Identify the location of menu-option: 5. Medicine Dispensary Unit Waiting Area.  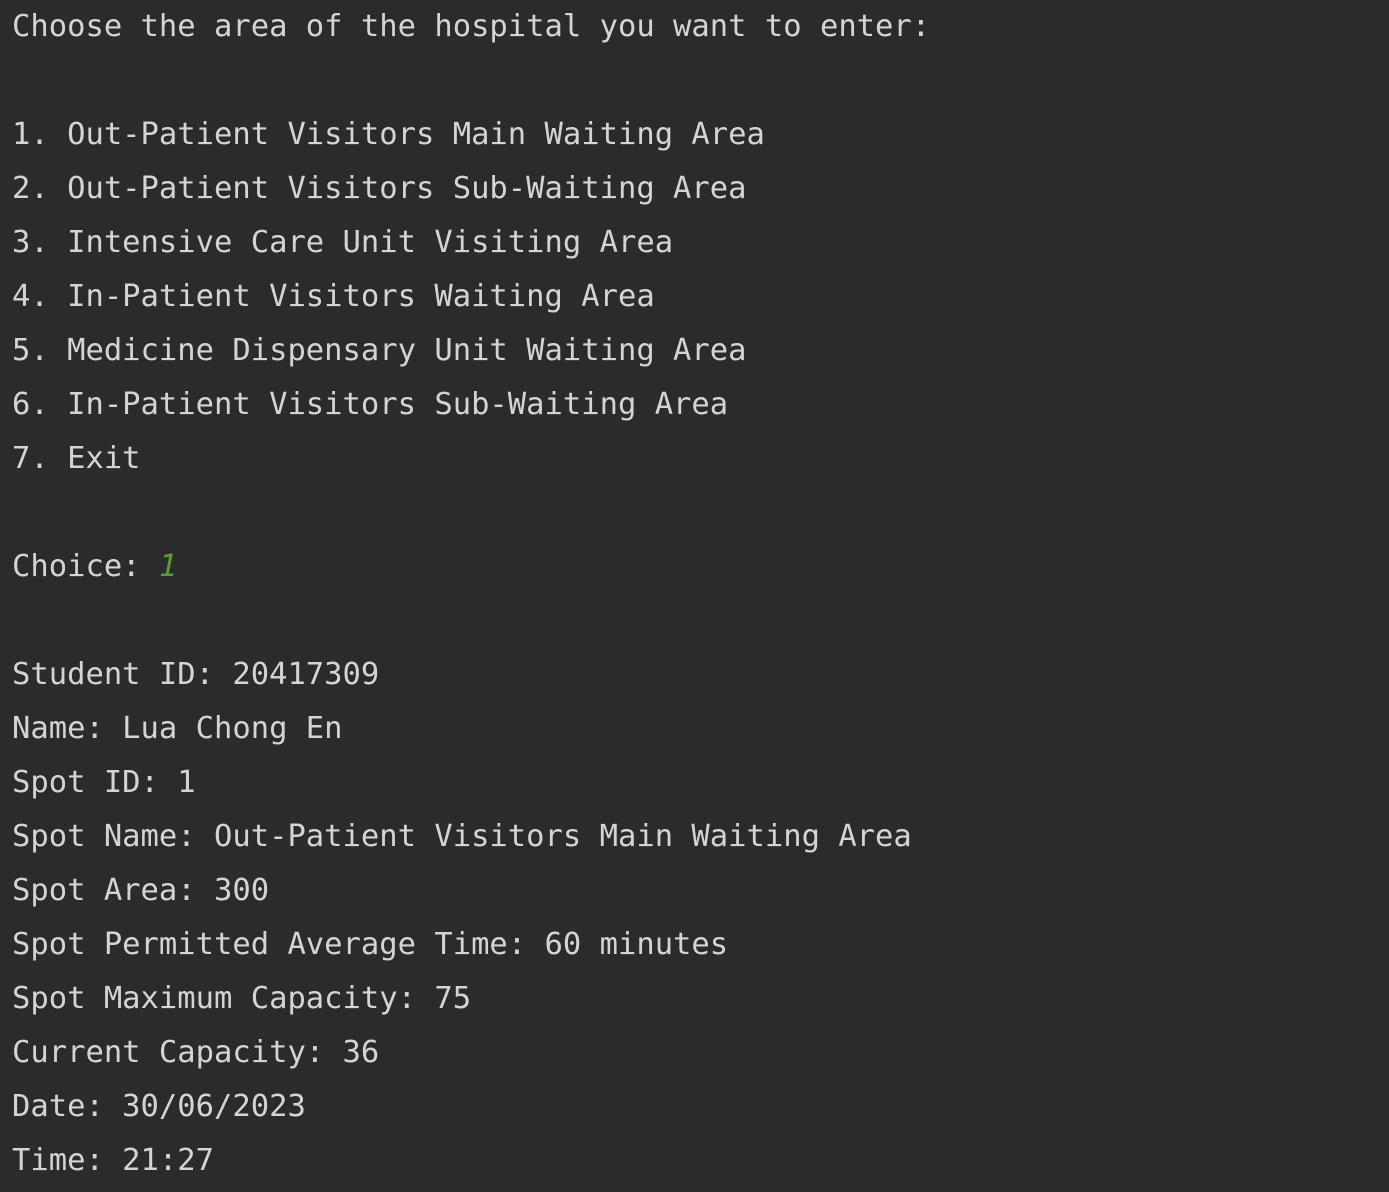
(379, 350).